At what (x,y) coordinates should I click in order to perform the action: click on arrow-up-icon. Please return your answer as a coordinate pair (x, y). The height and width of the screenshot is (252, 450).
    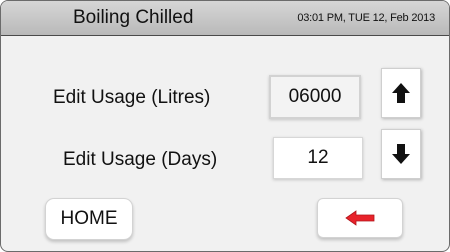
    Looking at the image, I should click on (401, 93).